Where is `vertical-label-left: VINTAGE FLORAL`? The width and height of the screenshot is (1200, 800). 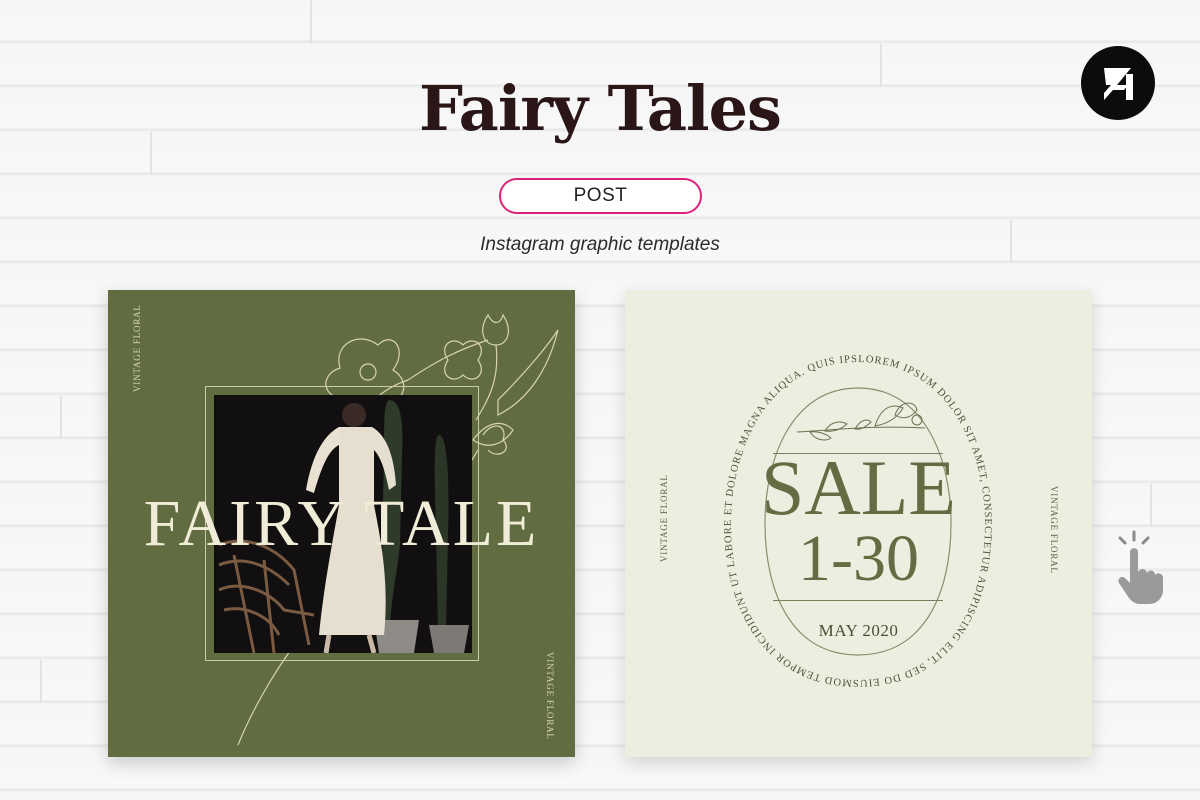
vertical-label-left: VINTAGE FLORAL is located at coordinates (664, 518).